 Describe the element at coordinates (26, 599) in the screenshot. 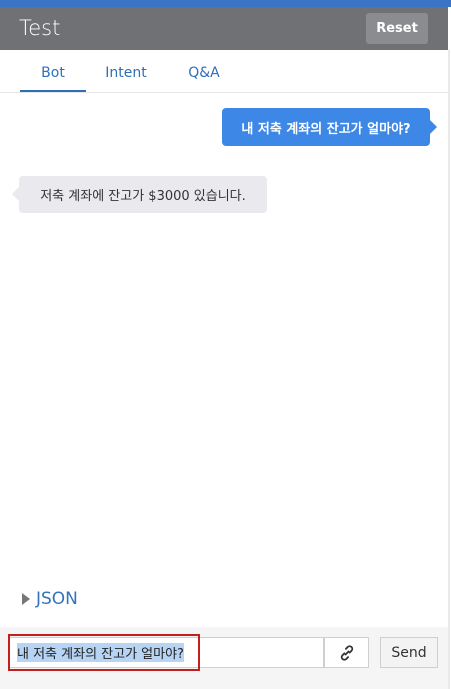

I see `expand-triangle-icon` at that location.